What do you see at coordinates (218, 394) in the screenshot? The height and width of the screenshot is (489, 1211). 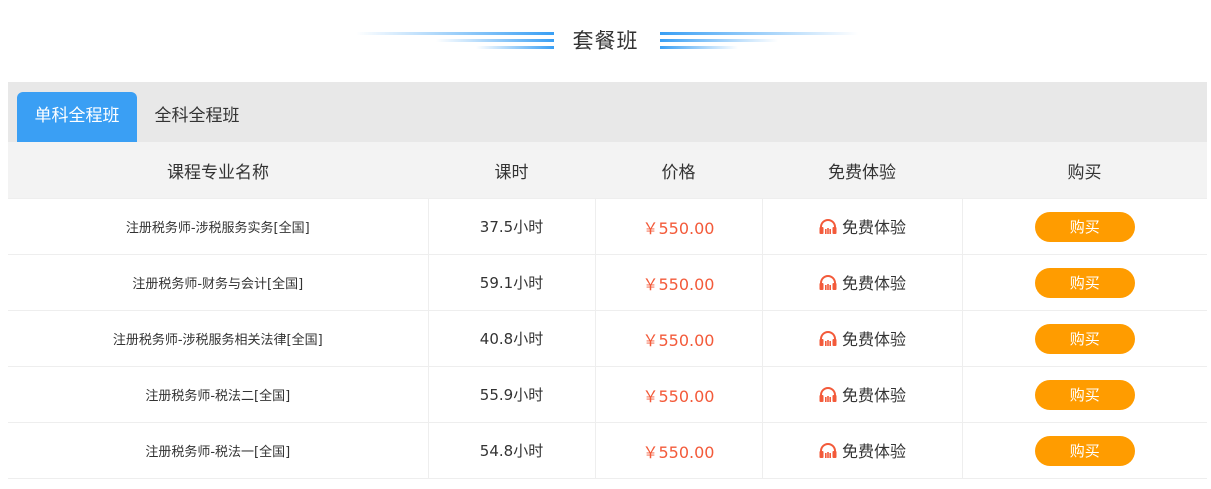 I see `course-name: 注册税务师-税法二[全国]` at bounding box center [218, 394].